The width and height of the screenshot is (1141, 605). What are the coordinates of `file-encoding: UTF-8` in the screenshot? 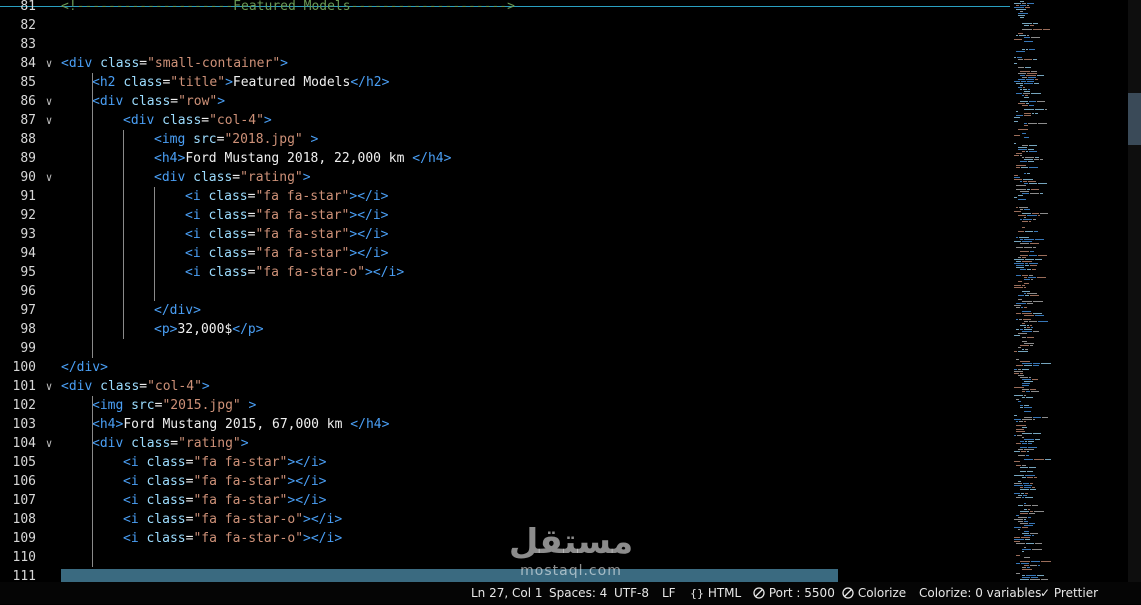 It's located at (631, 593).